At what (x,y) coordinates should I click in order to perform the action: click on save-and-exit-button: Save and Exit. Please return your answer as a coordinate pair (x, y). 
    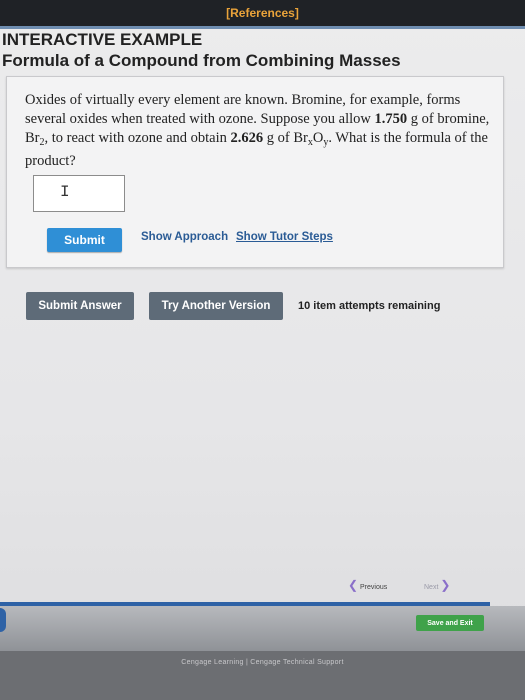
    Looking at the image, I should click on (450, 623).